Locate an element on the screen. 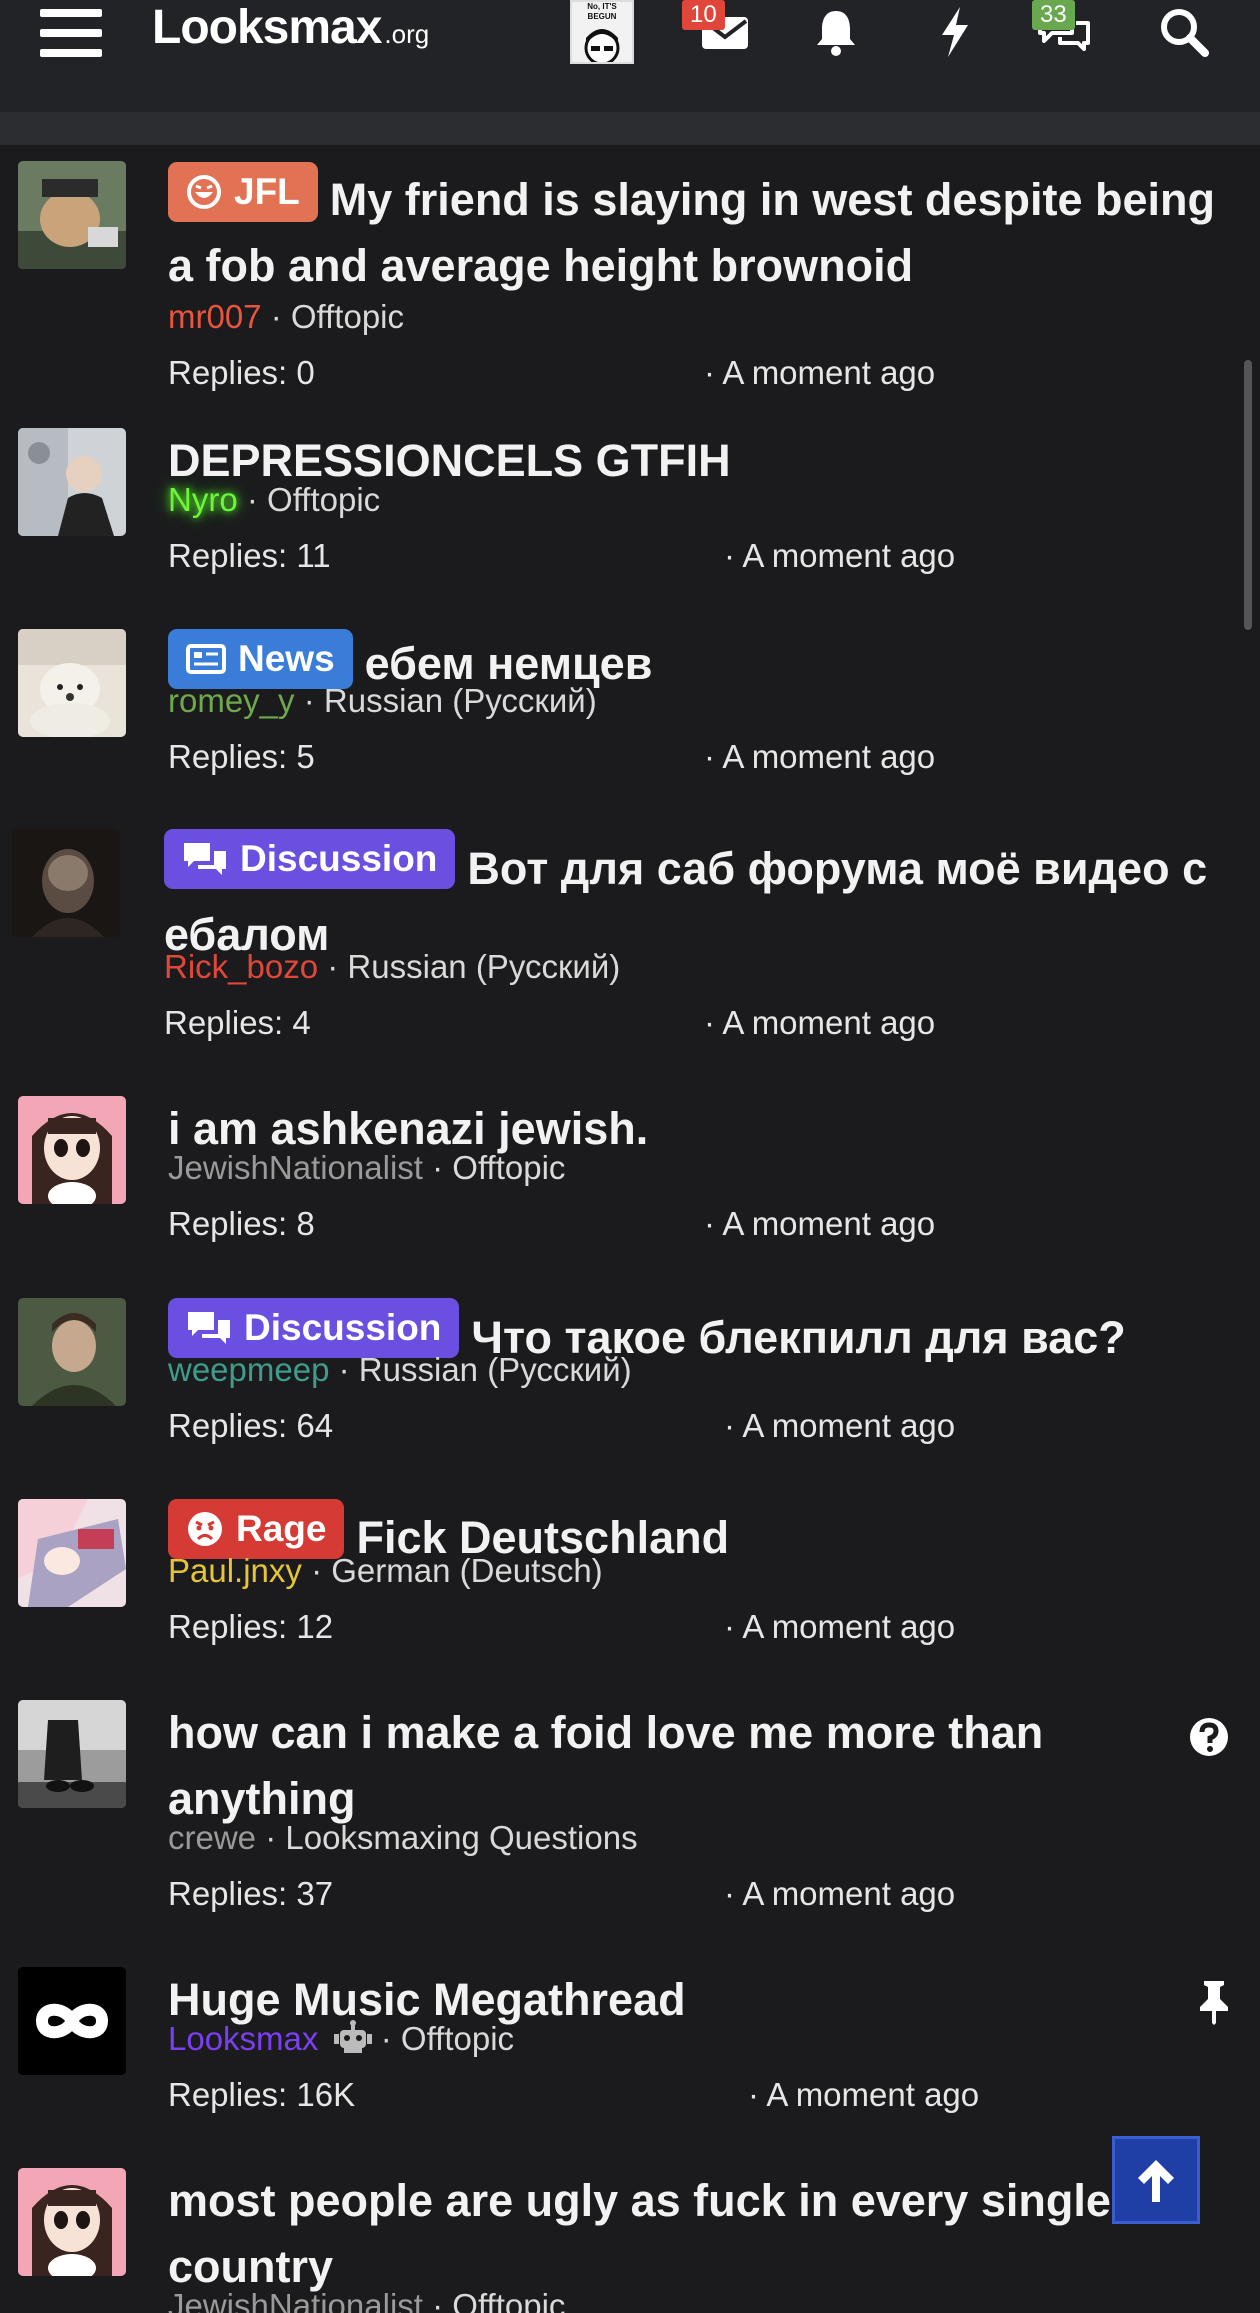 The height and width of the screenshot is (2313, 1260). prefix-badge-jfl: JFL is located at coordinates (243, 192).